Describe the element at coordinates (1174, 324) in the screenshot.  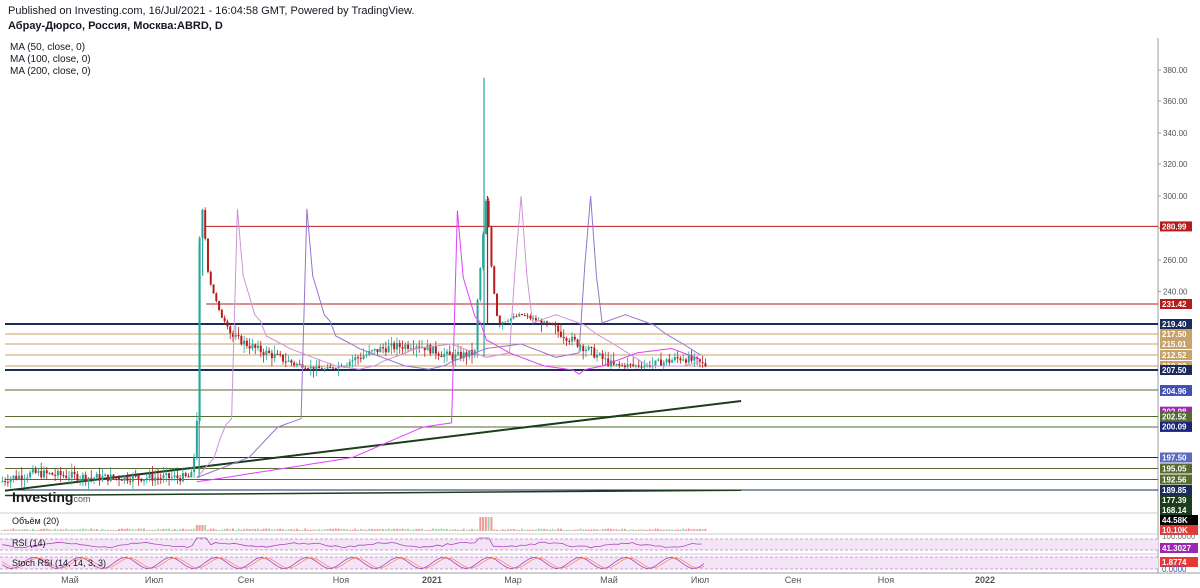
I see `price-level-label: 219.40` at that location.